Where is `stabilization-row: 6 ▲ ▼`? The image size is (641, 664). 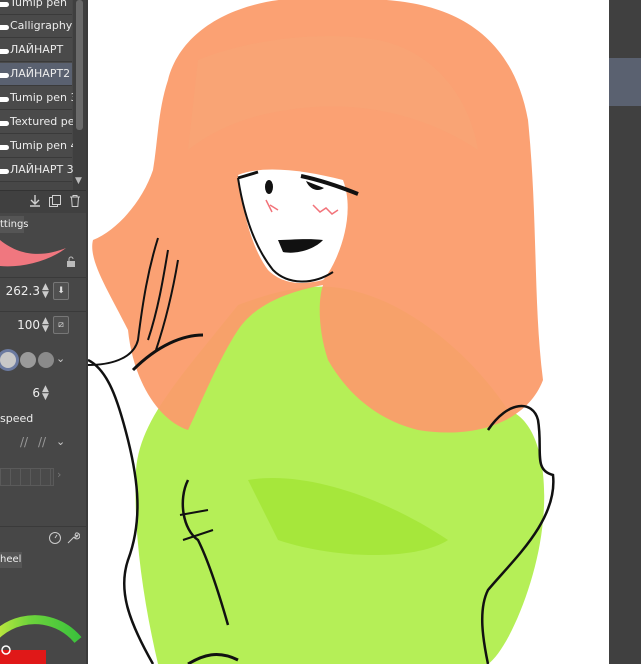
stabilization-row: 6 ▲ ▼ is located at coordinates (43, 394).